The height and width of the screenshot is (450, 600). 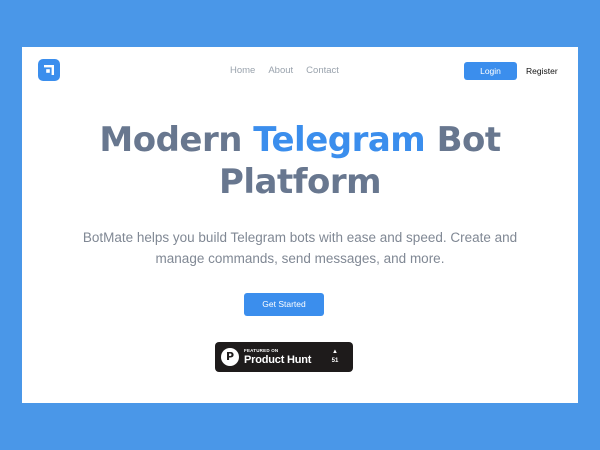 I want to click on hero-title-part1: Modern, so click(x=176, y=140).